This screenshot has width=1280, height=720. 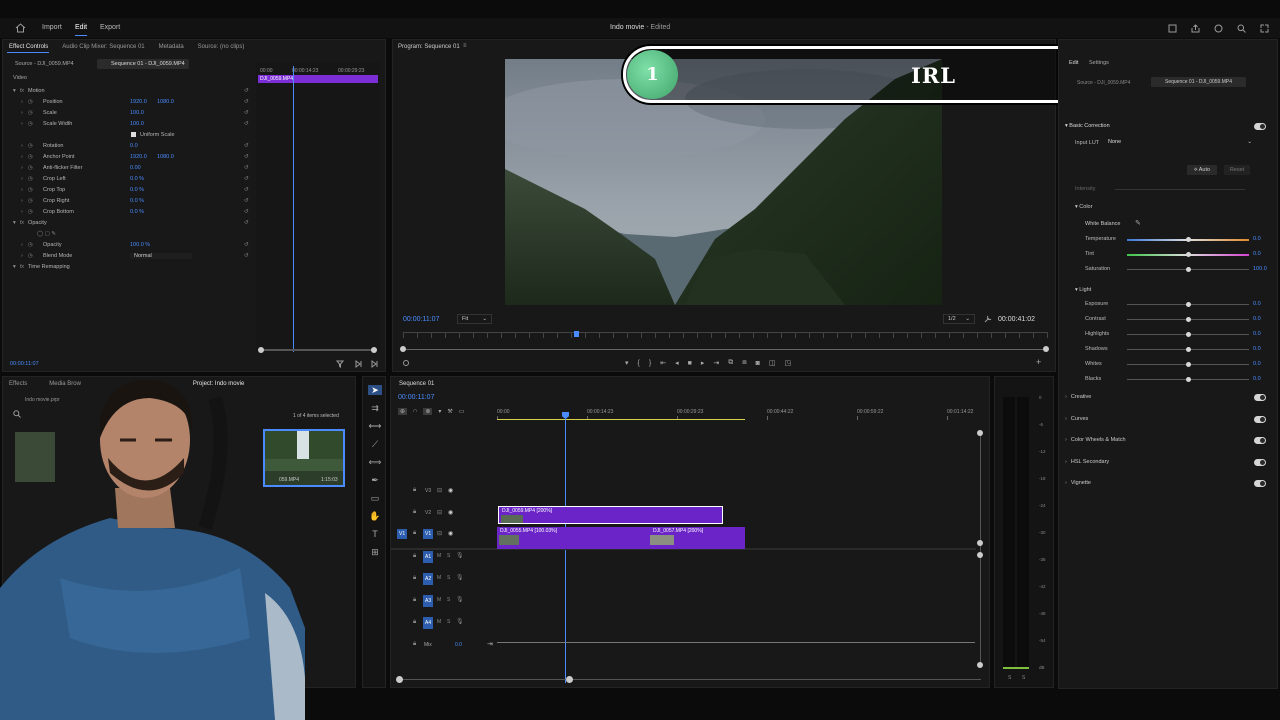 What do you see at coordinates (44, 64) in the screenshot?
I see `ec-source-selector: Source - DJI_0059.MP4` at bounding box center [44, 64].